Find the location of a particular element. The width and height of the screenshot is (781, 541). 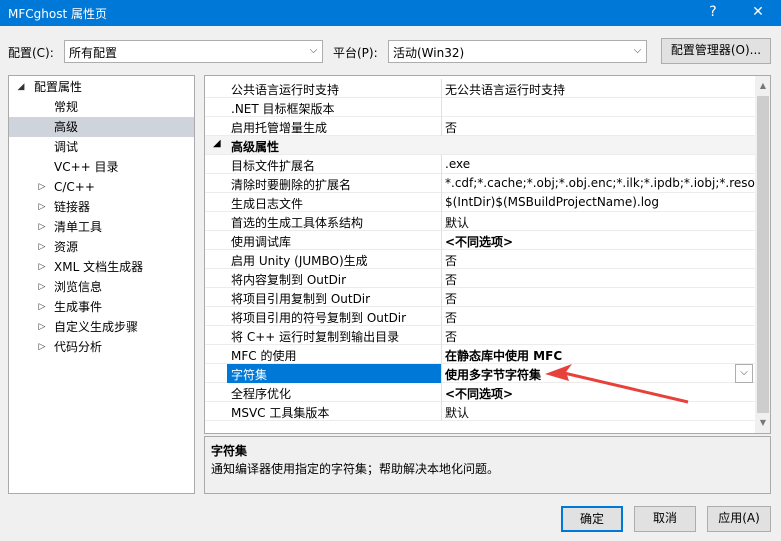

property-name: 字符集 is located at coordinates (249, 375).